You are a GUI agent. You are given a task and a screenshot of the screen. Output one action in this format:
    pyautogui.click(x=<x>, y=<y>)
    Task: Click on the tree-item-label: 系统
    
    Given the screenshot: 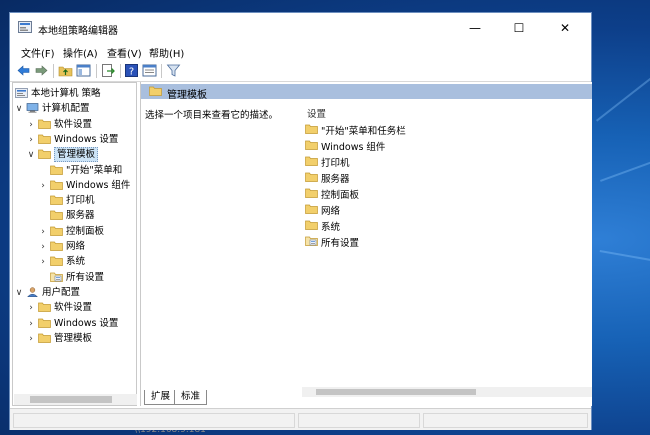 What is the action you would take?
    pyautogui.click(x=76, y=262)
    